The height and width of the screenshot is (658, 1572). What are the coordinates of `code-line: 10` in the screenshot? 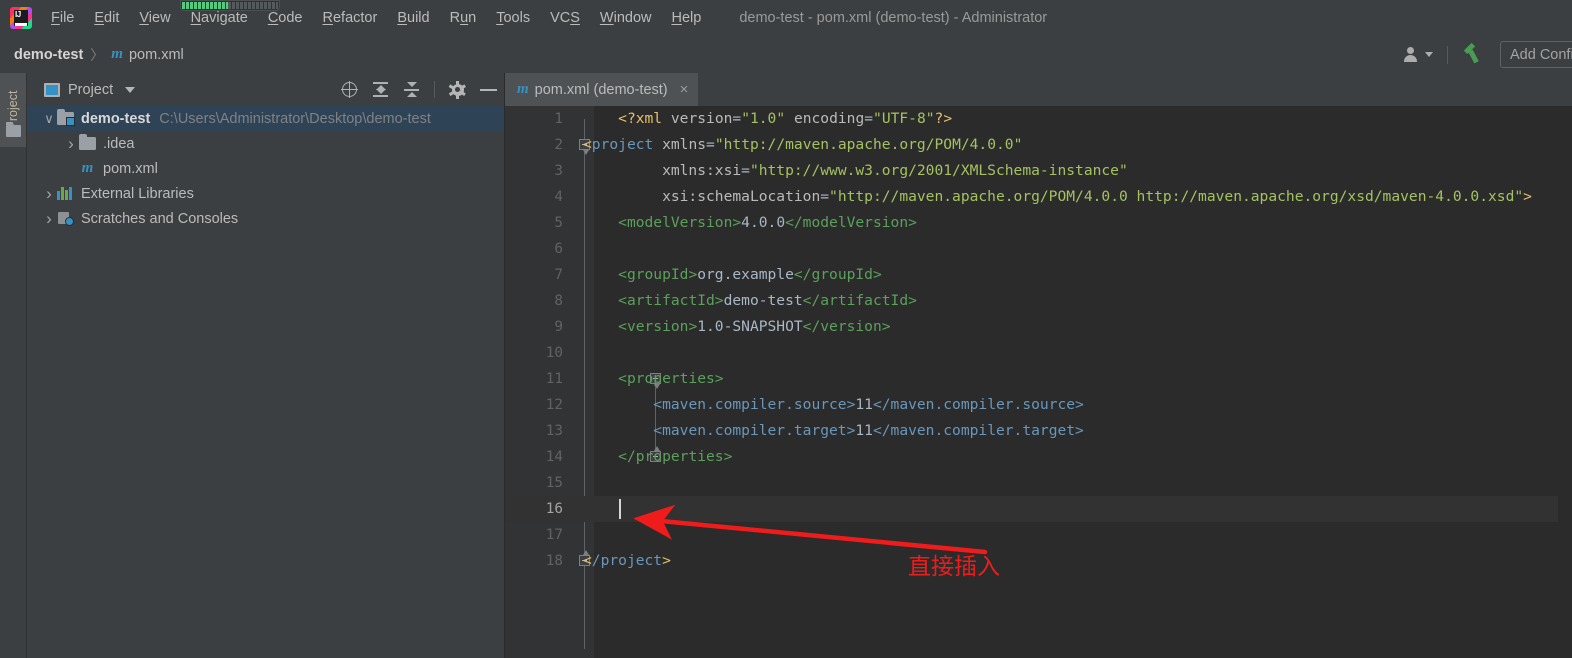 It's located at (1038, 353).